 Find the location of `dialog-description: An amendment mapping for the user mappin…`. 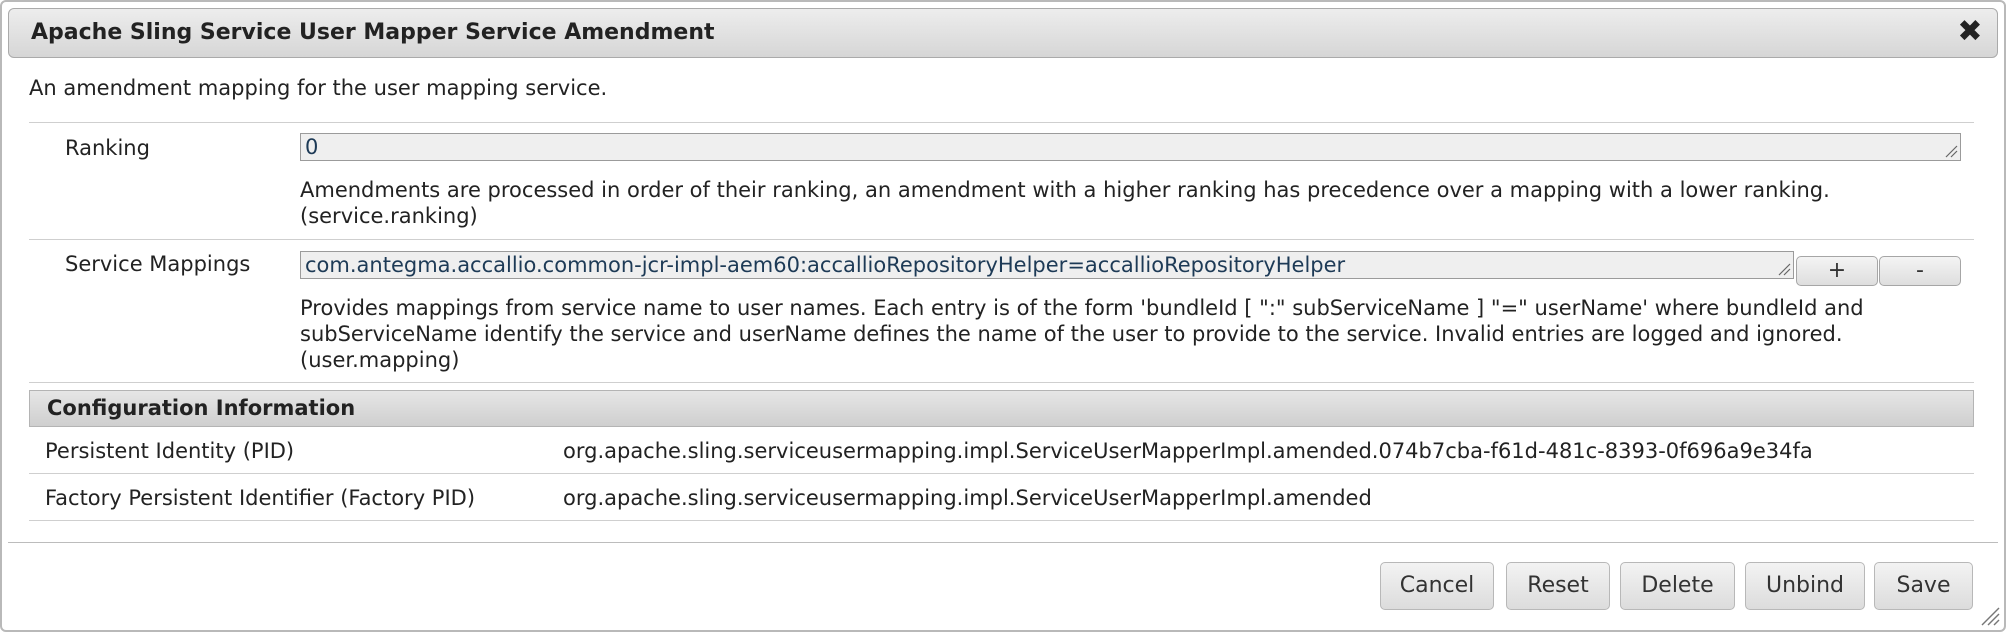

dialog-description: An amendment mapping for the user mappin… is located at coordinates (318, 88).